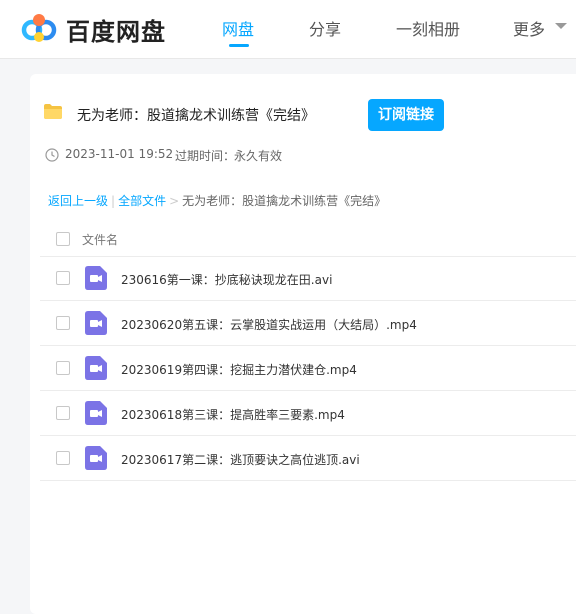  I want to click on share-date: 2023-11-01 19:52, so click(119, 154).